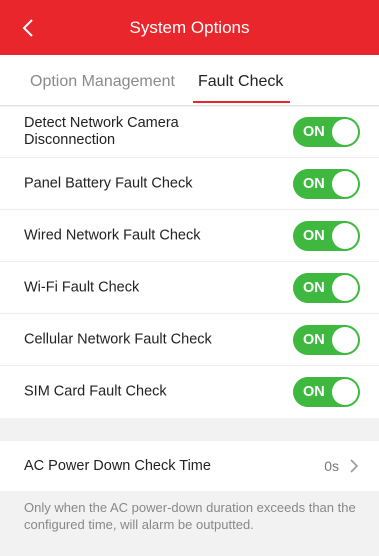  Describe the element at coordinates (189, 288) in the screenshot. I see `list-item: Wi-Fi Fault Check ON` at that location.